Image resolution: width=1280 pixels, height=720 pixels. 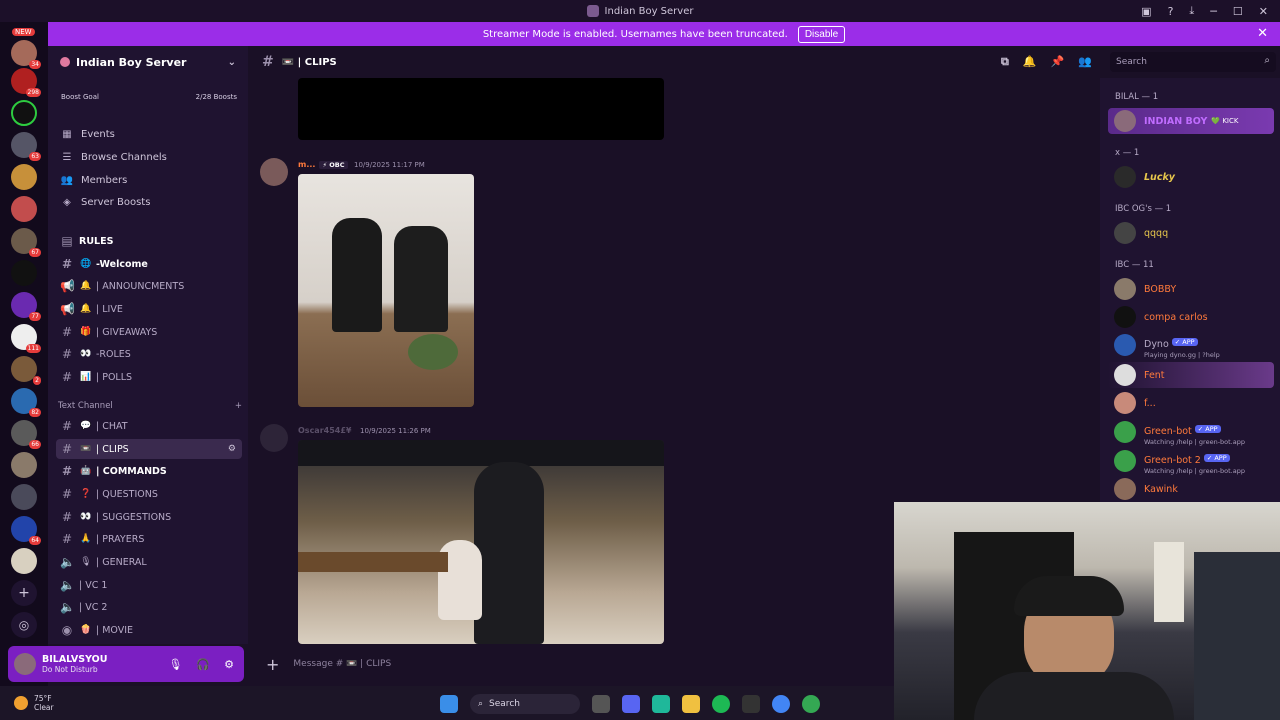 I want to click on kick-server-icon, so click(x=24, y=113).